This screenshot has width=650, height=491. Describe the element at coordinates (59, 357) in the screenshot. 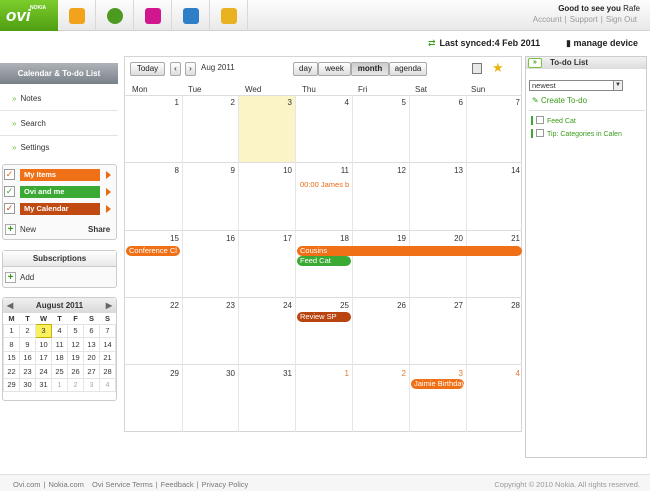

I see `mini-day: 18` at that location.